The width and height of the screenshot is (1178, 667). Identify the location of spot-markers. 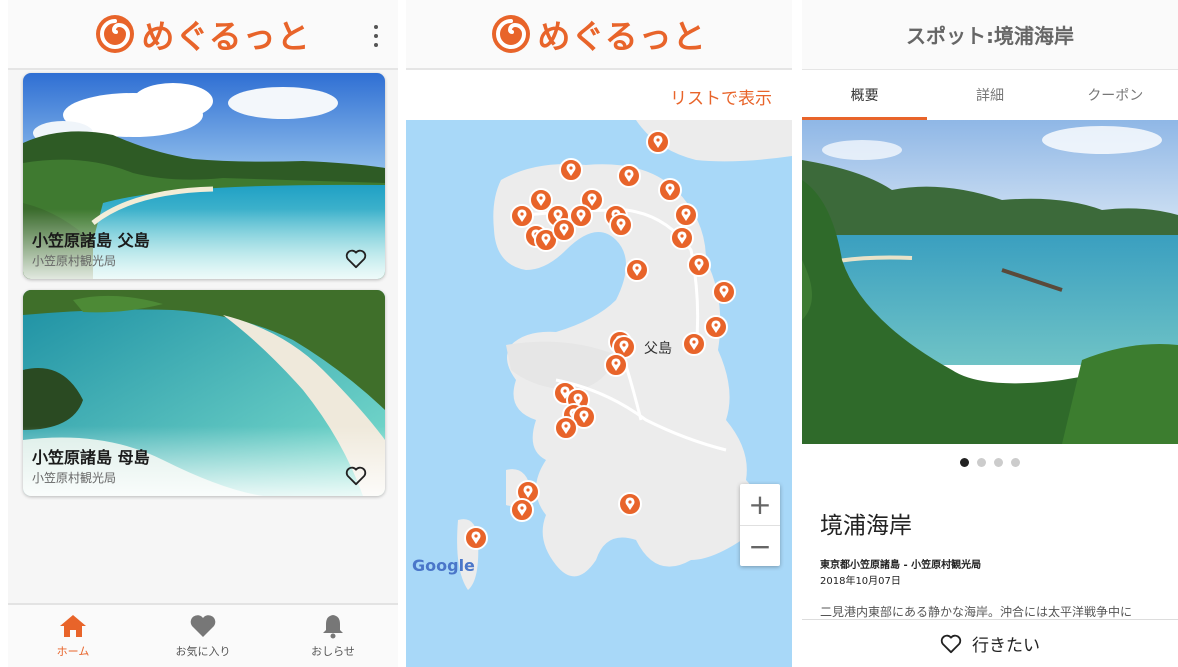
(600, 340).